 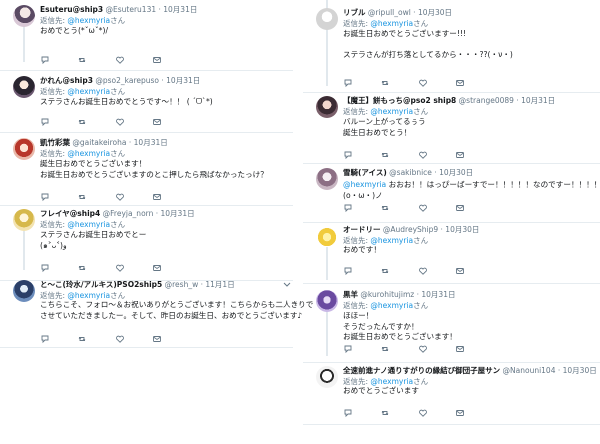 I want to click on user-handle: @kurohitujimz, so click(x=387, y=294).